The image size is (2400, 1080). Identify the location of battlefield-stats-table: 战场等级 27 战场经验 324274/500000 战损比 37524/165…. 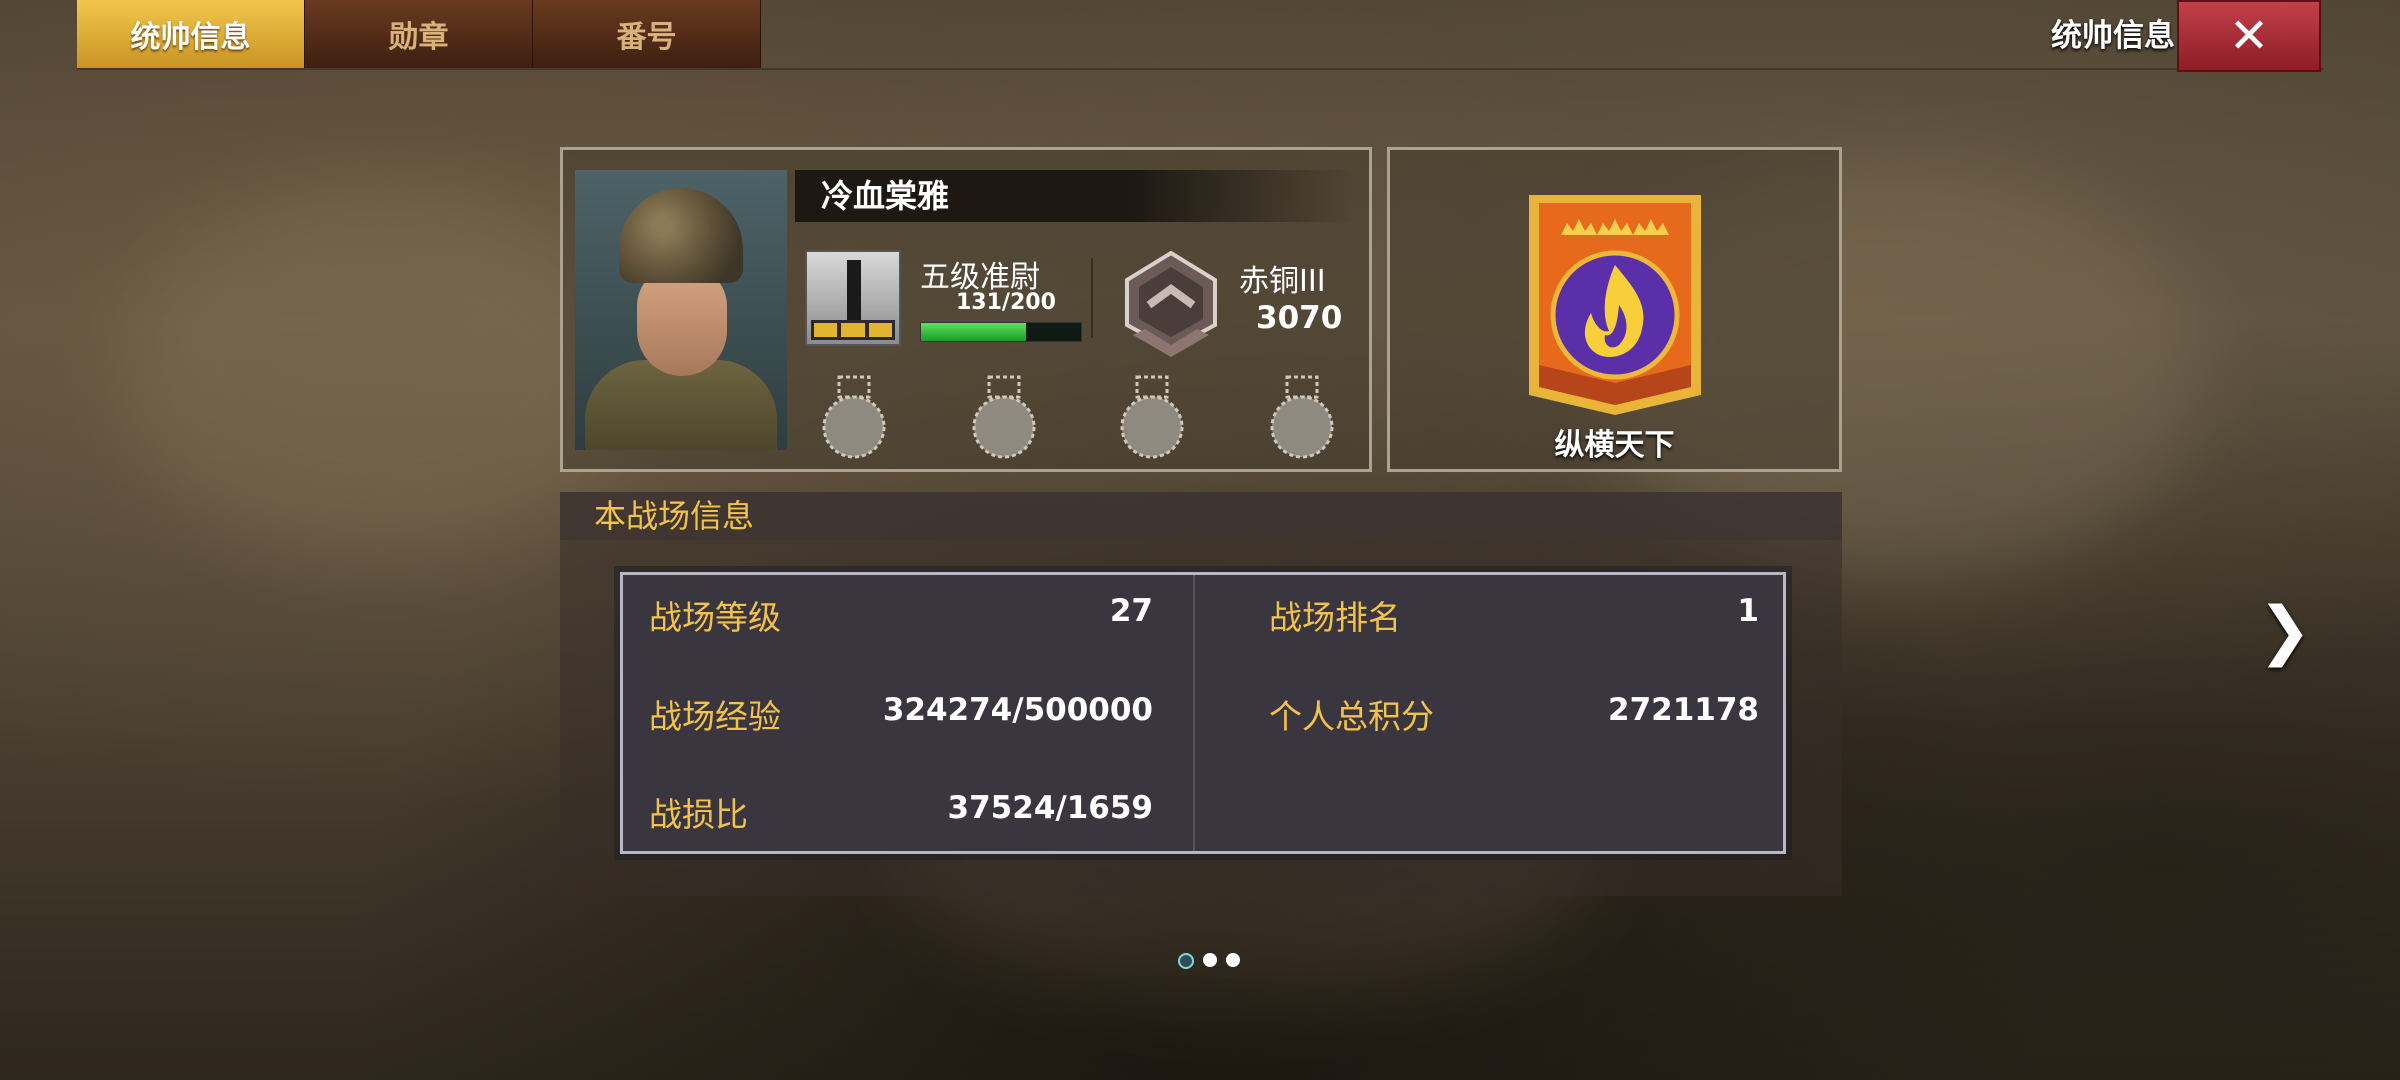
(1203, 713).